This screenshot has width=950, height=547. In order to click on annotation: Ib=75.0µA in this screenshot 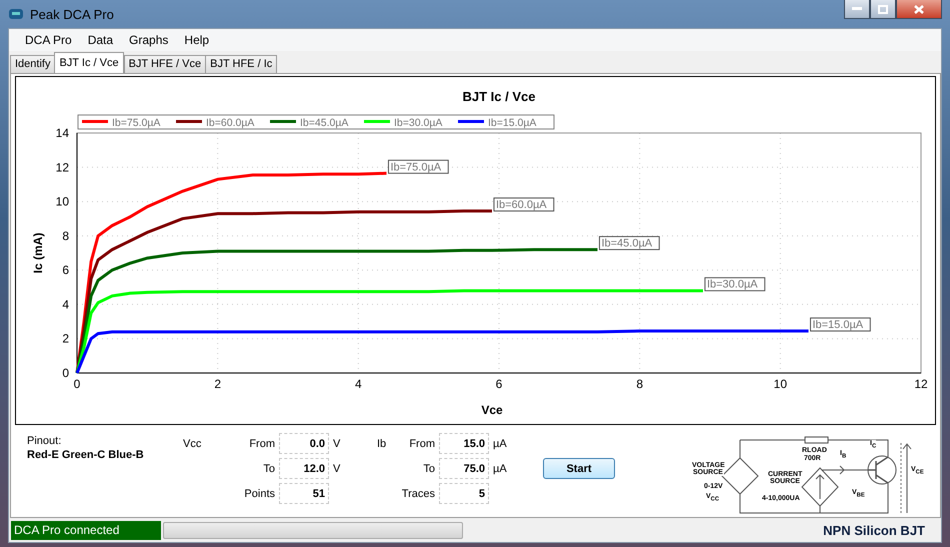, I will do `click(416, 167)`.